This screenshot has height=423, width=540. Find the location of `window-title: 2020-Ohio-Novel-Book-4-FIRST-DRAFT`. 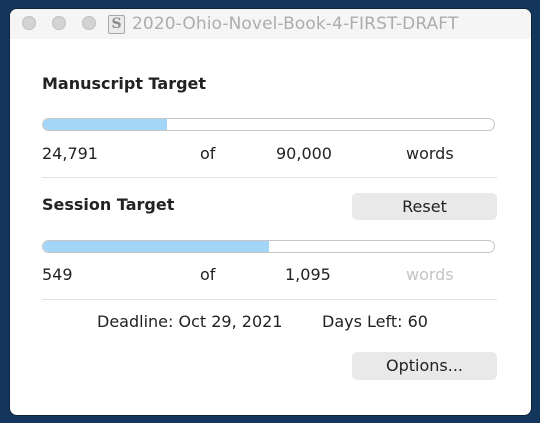

window-title: 2020-Ohio-Novel-Book-4-FIRST-DRAFT is located at coordinates (295, 24).